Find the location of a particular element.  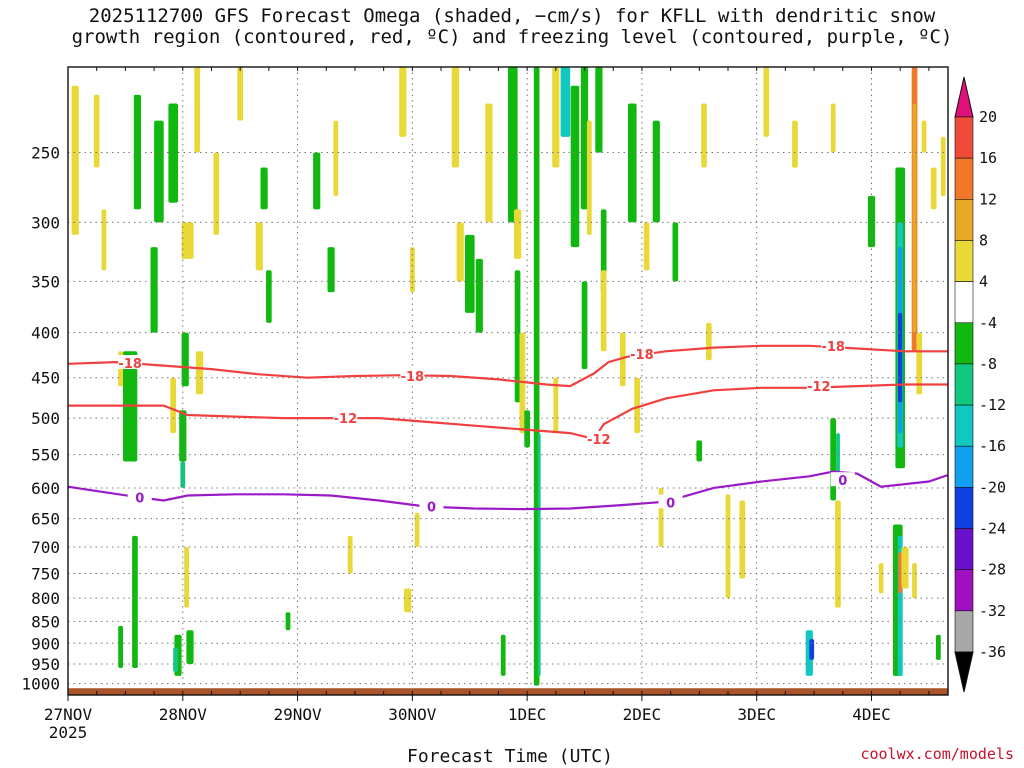

y-tick-label: 700 is located at coordinates (45, 547).